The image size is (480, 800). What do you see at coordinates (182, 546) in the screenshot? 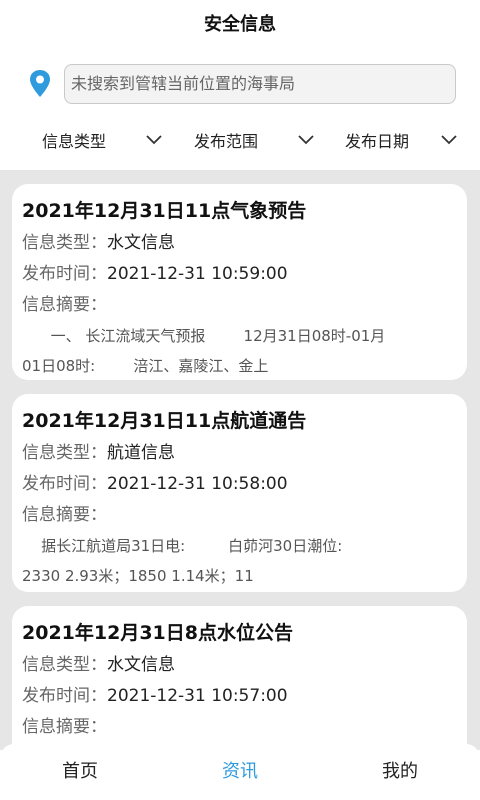
I see `summary-line: 据长江航道局31日电: 白茆河30日潮位:` at bounding box center [182, 546].